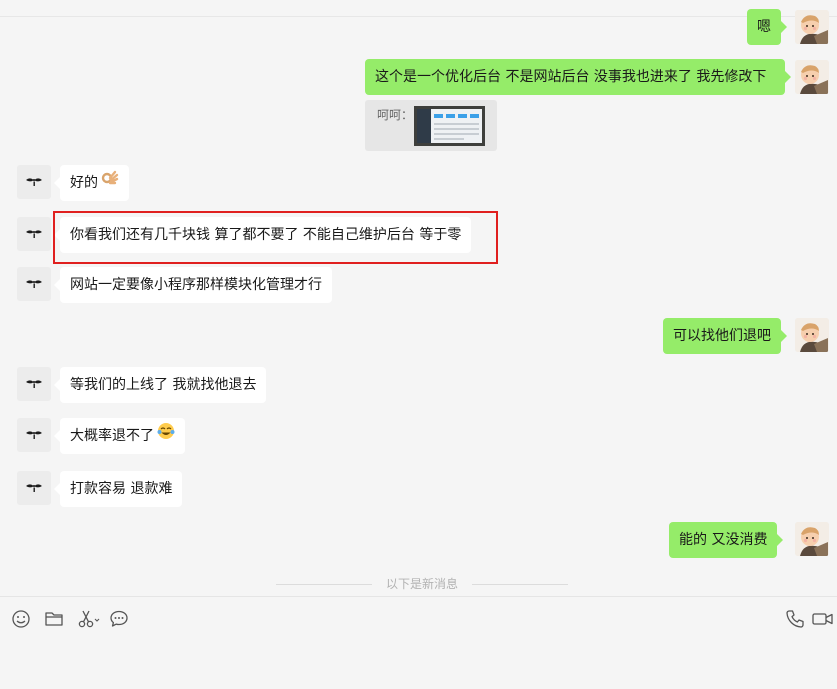 The height and width of the screenshot is (689, 837). What do you see at coordinates (418, 16) in the screenshot?
I see `top-divider` at bounding box center [418, 16].